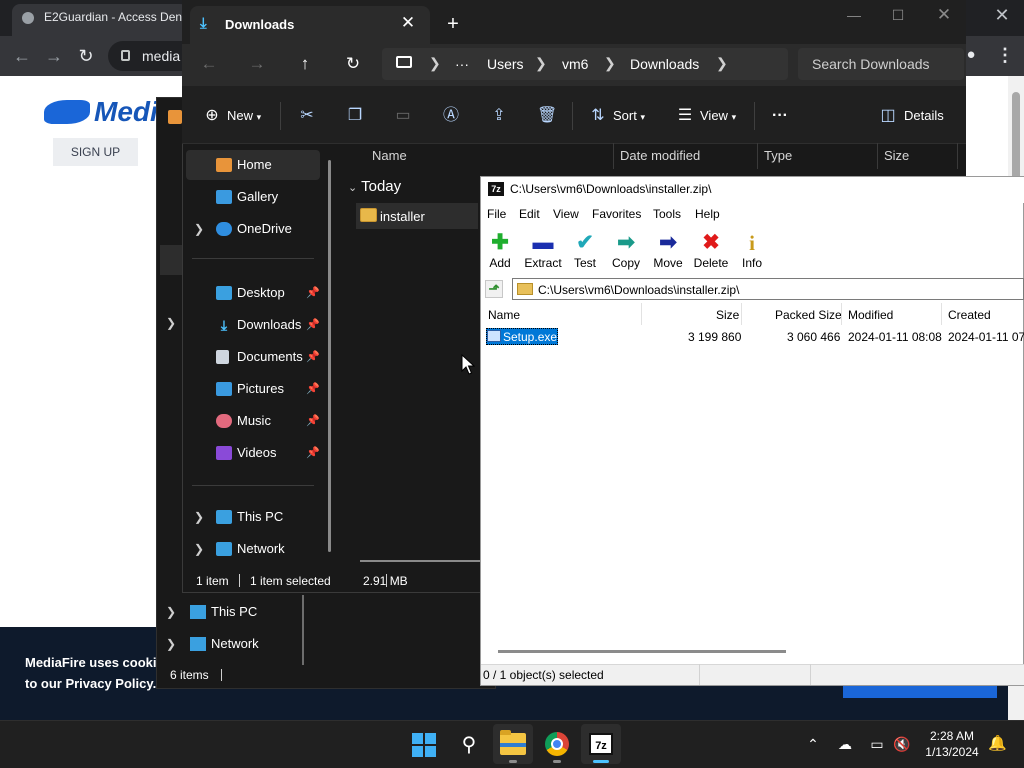  What do you see at coordinates (244, 116) in the screenshot?
I see `new-button: New ▾` at bounding box center [244, 116].